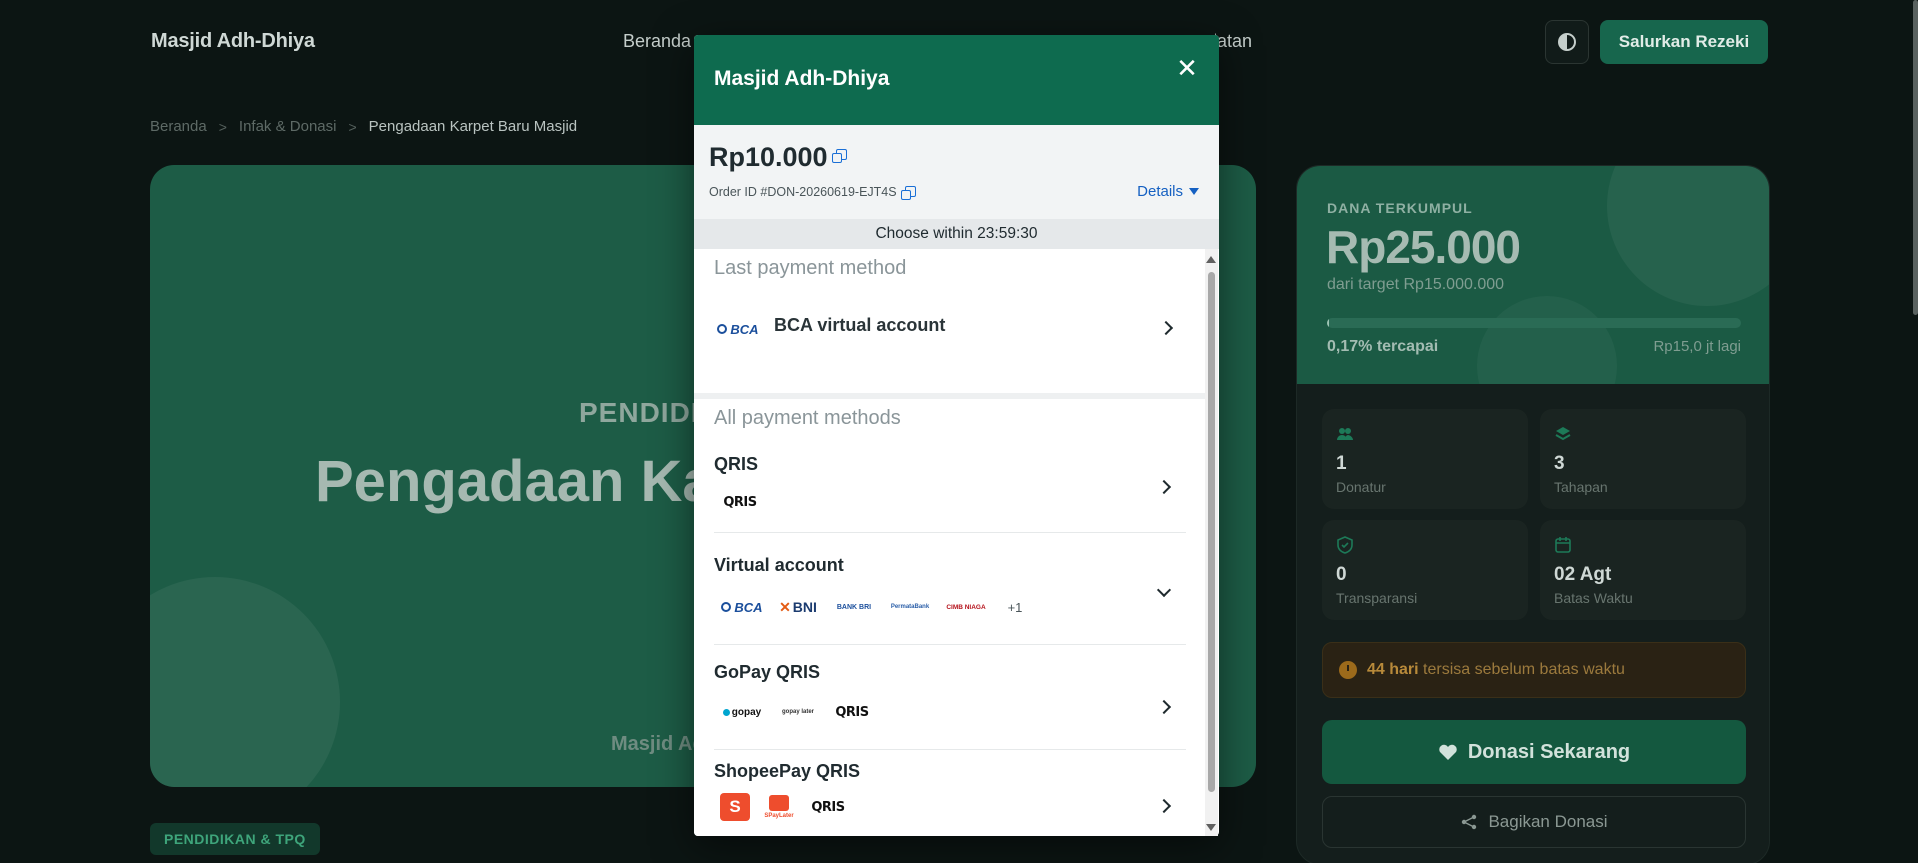  Describe the element at coordinates (473, 126) in the screenshot. I see `breadcrumb-current: Pengadaan Karpet Baru Masjid` at that location.